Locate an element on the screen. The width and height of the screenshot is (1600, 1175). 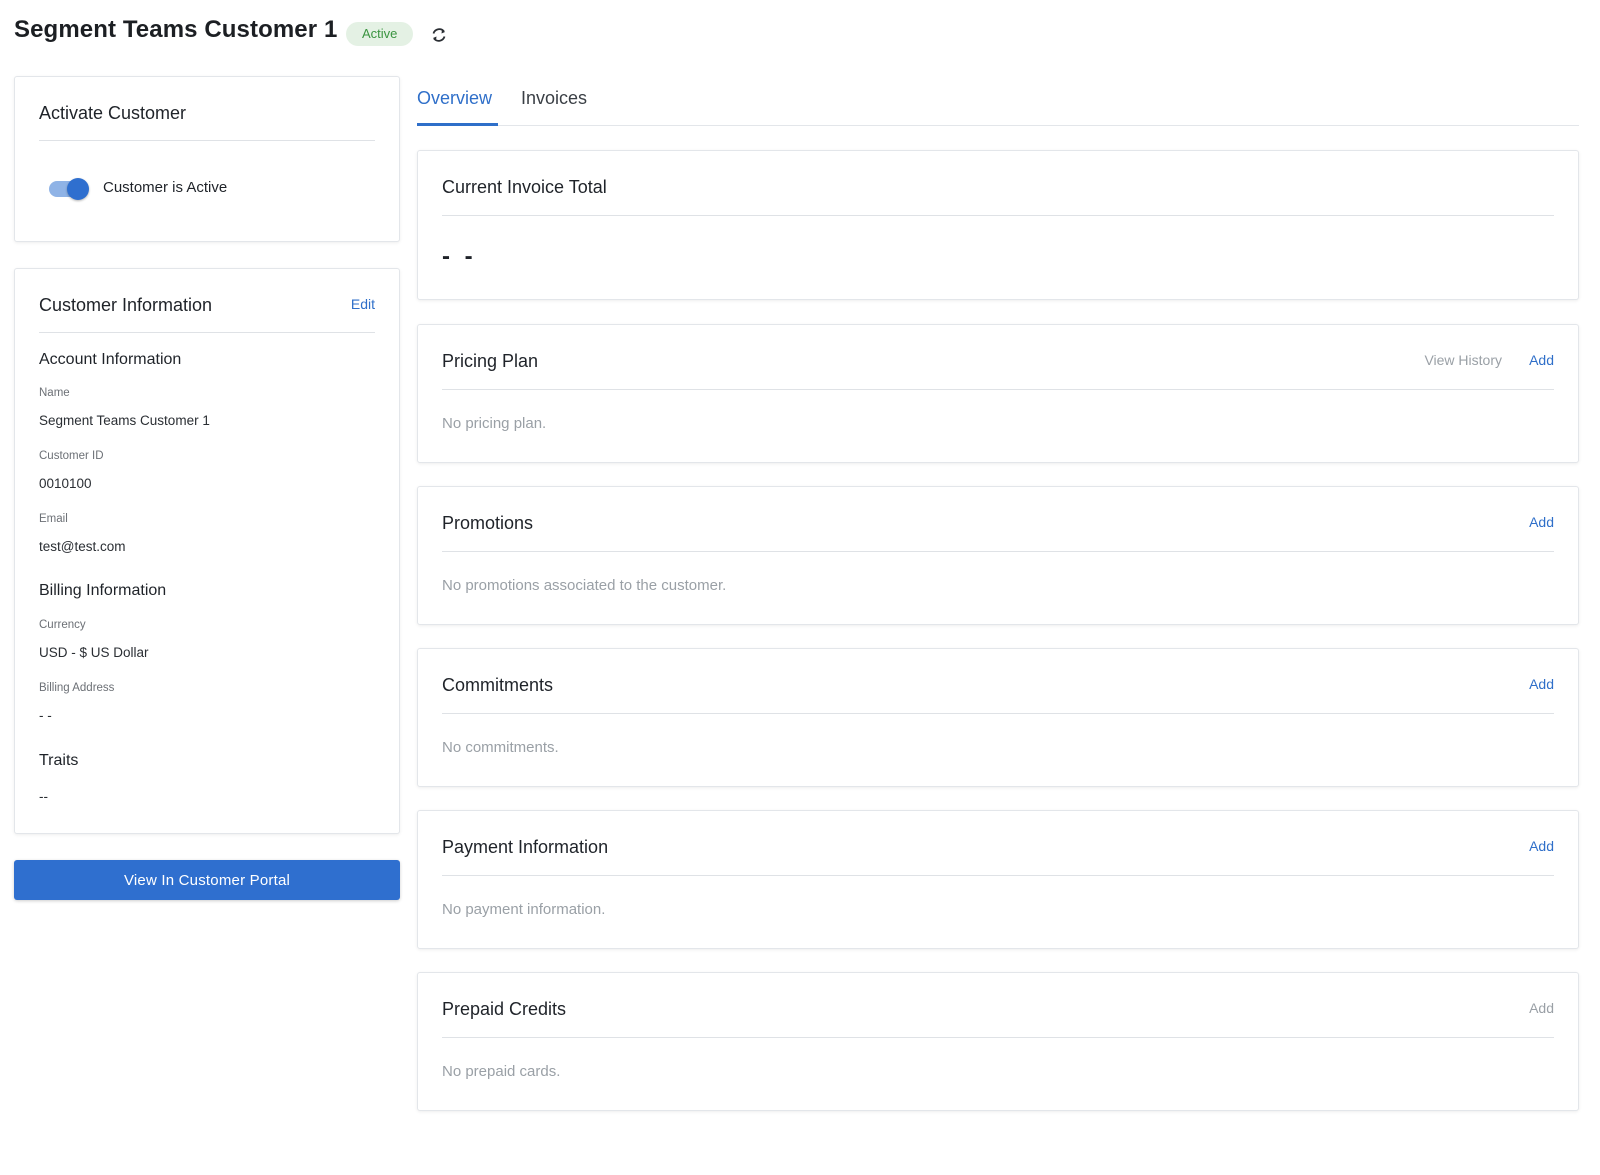
pricing-plan-title: Pricing Plan is located at coordinates (490, 361).